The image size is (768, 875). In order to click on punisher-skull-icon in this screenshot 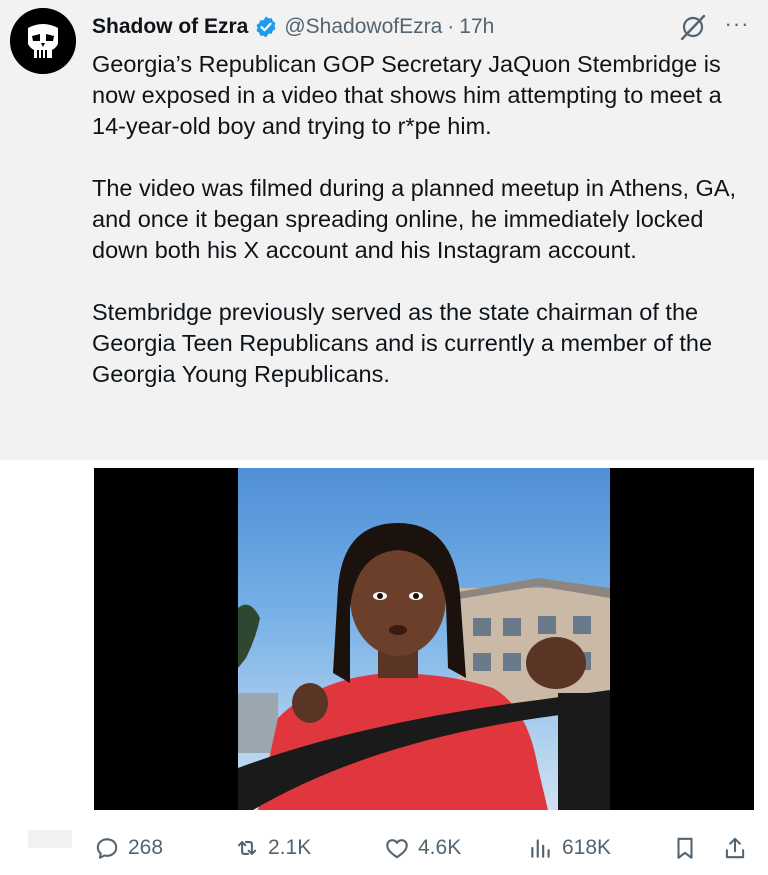, I will do `click(43, 41)`.